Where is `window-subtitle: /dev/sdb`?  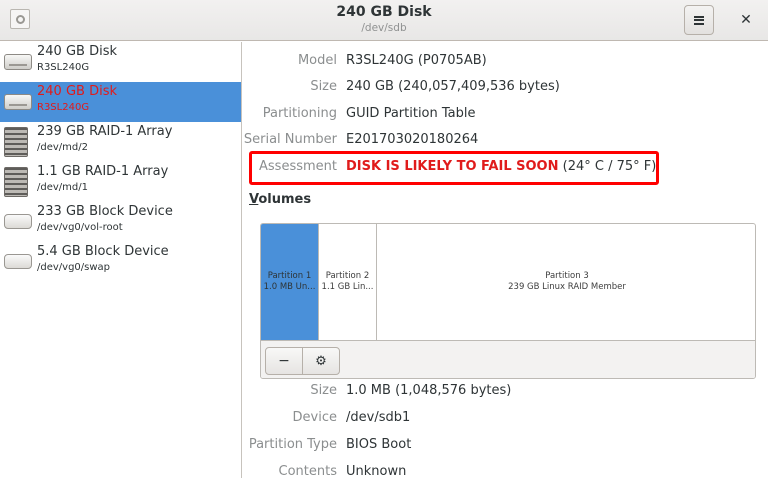 window-subtitle: /dev/sdb is located at coordinates (384, 28).